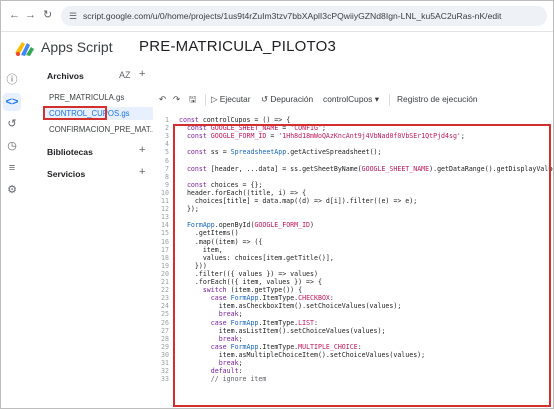  I want to click on line-number: 22, so click(165, 290).